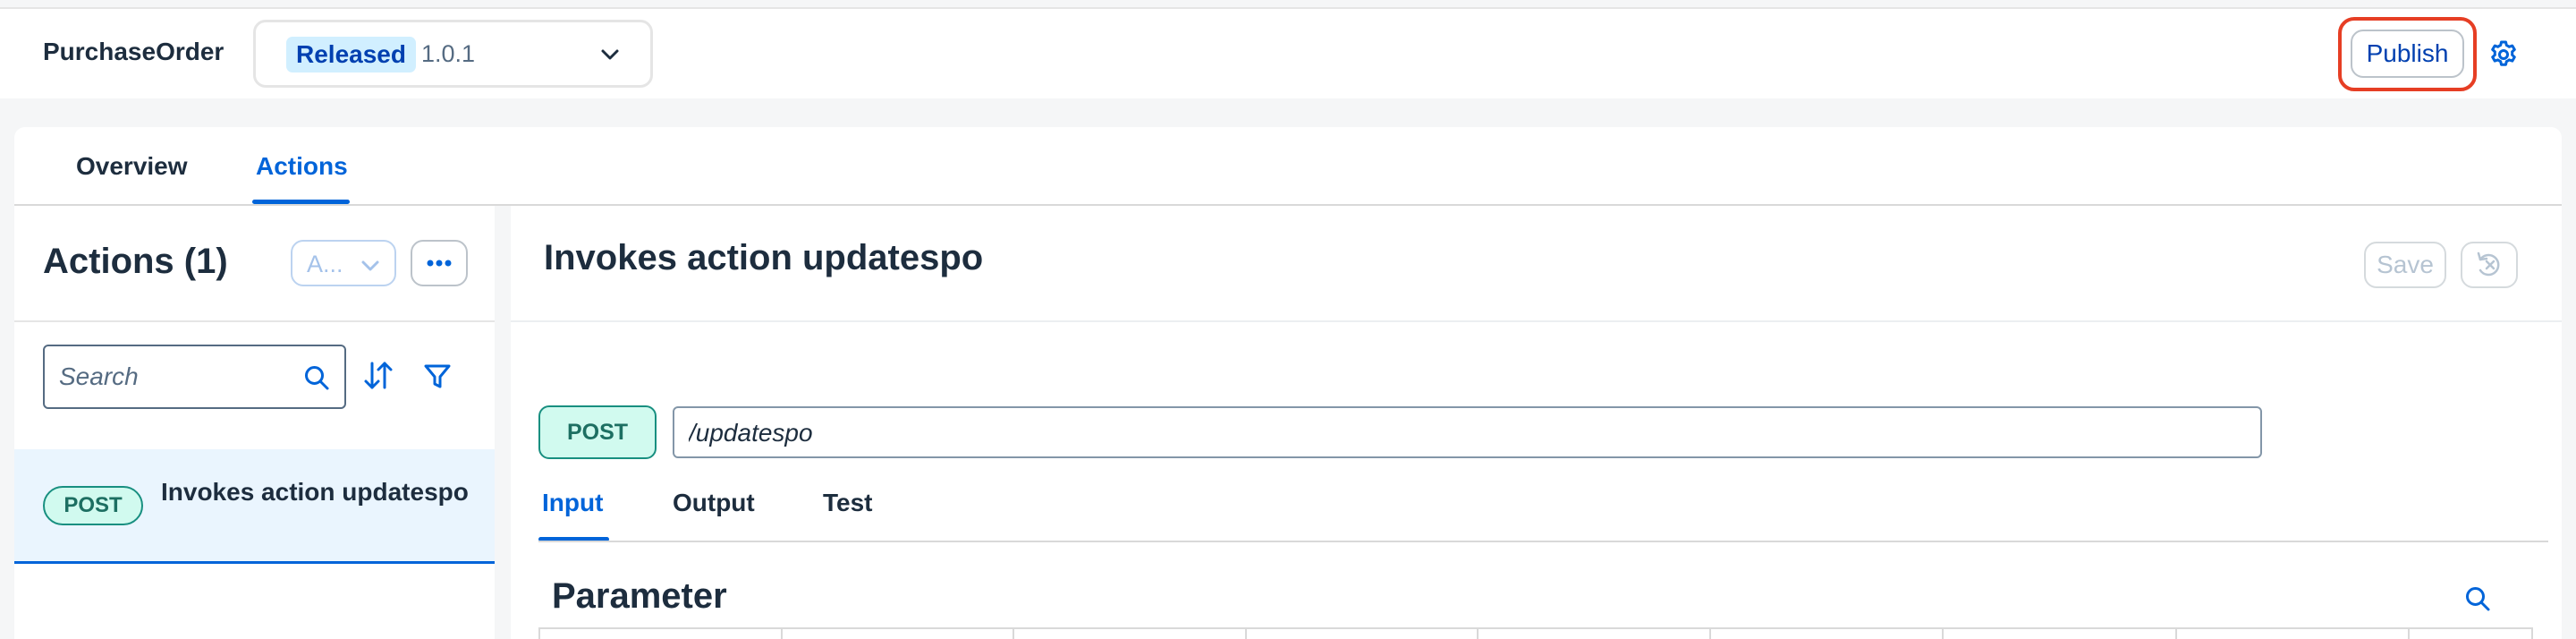 The height and width of the screenshot is (639, 2576). I want to click on filter-icon, so click(437, 376).